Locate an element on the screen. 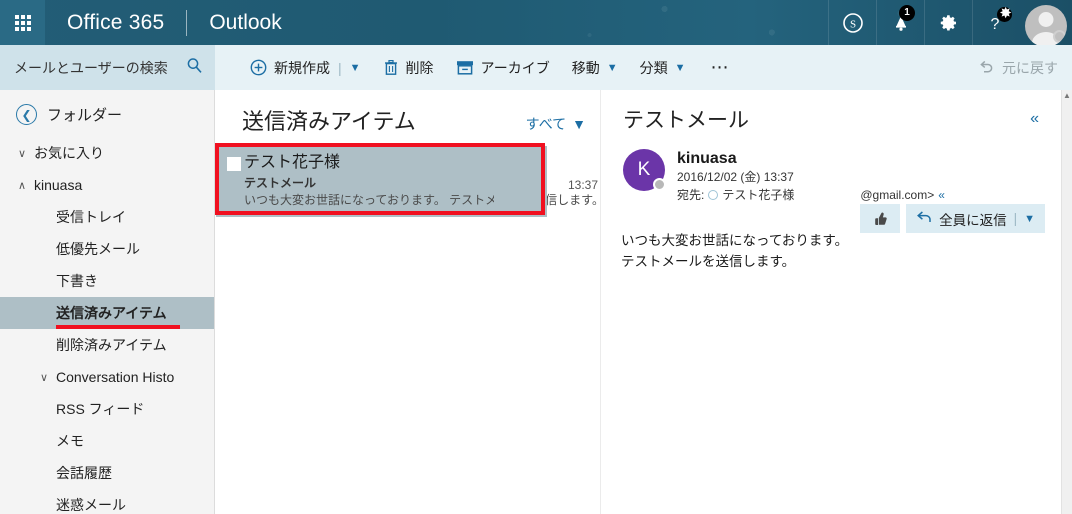  folders-header-label: フォルダー is located at coordinates (85, 115).